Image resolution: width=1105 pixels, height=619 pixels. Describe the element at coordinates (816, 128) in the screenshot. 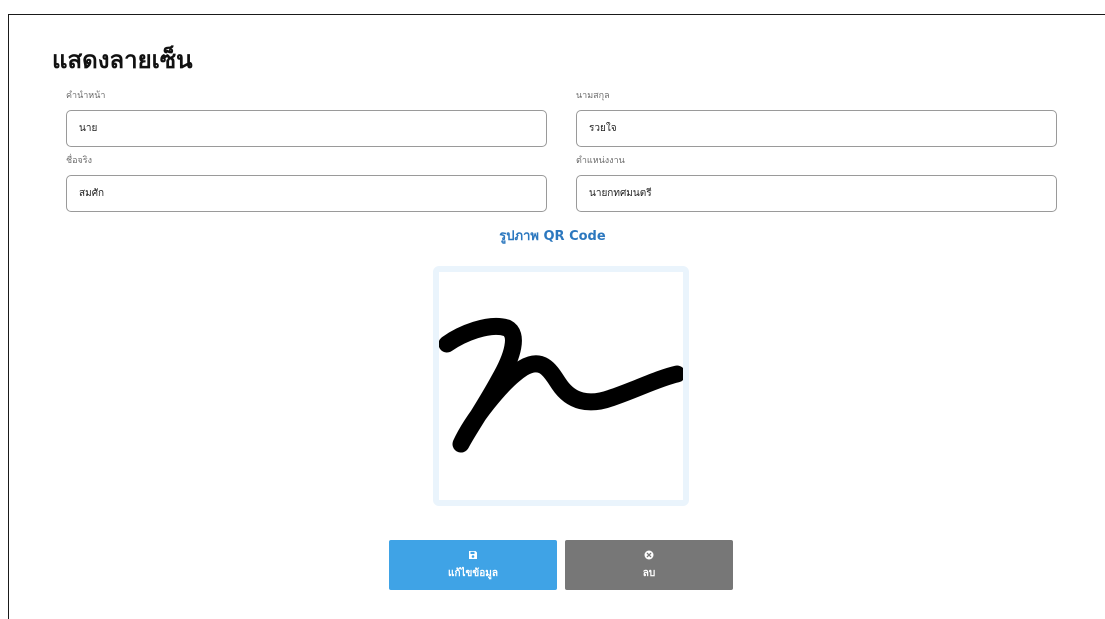

I see `lastname-field` at that location.